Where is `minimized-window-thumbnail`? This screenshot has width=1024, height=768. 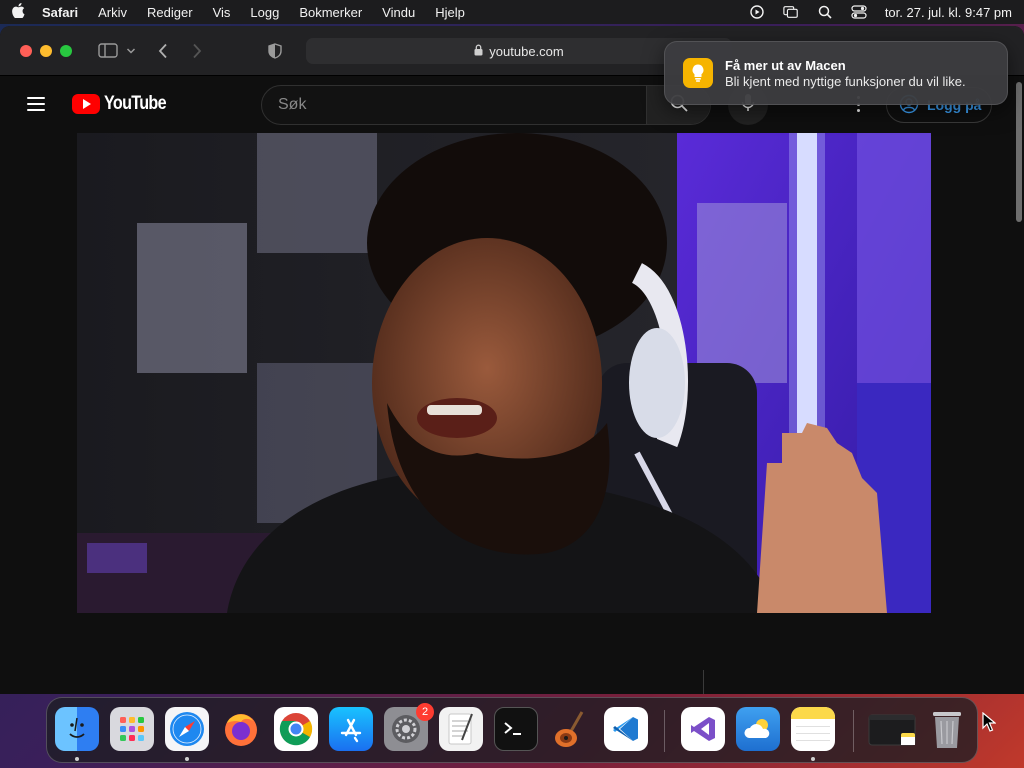 minimized-window-thumbnail is located at coordinates (893, 729).